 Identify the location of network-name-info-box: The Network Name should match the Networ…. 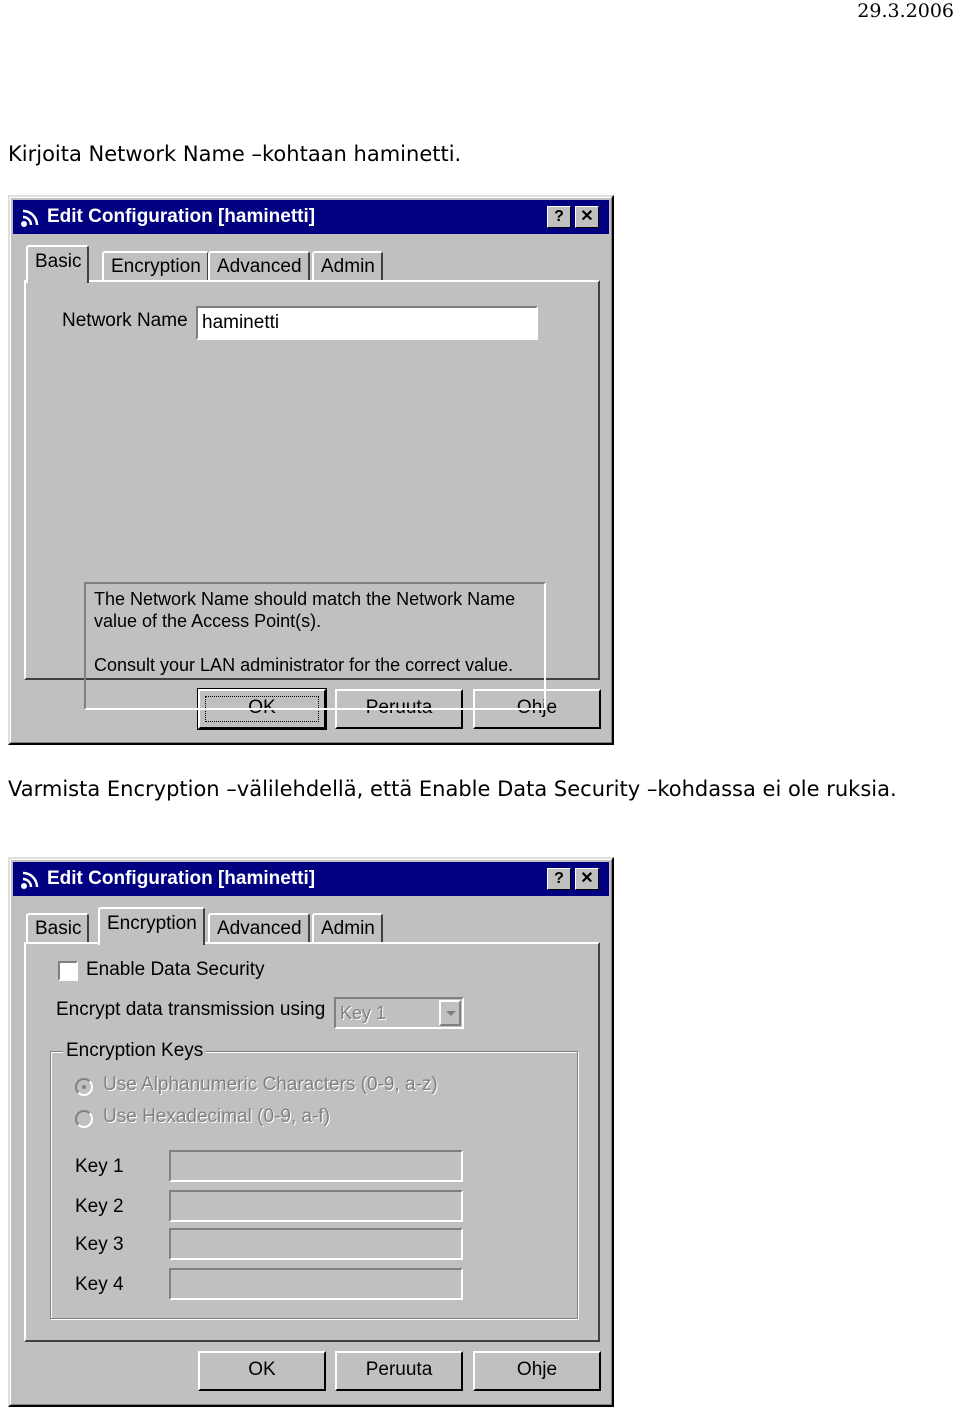
(315, 646).